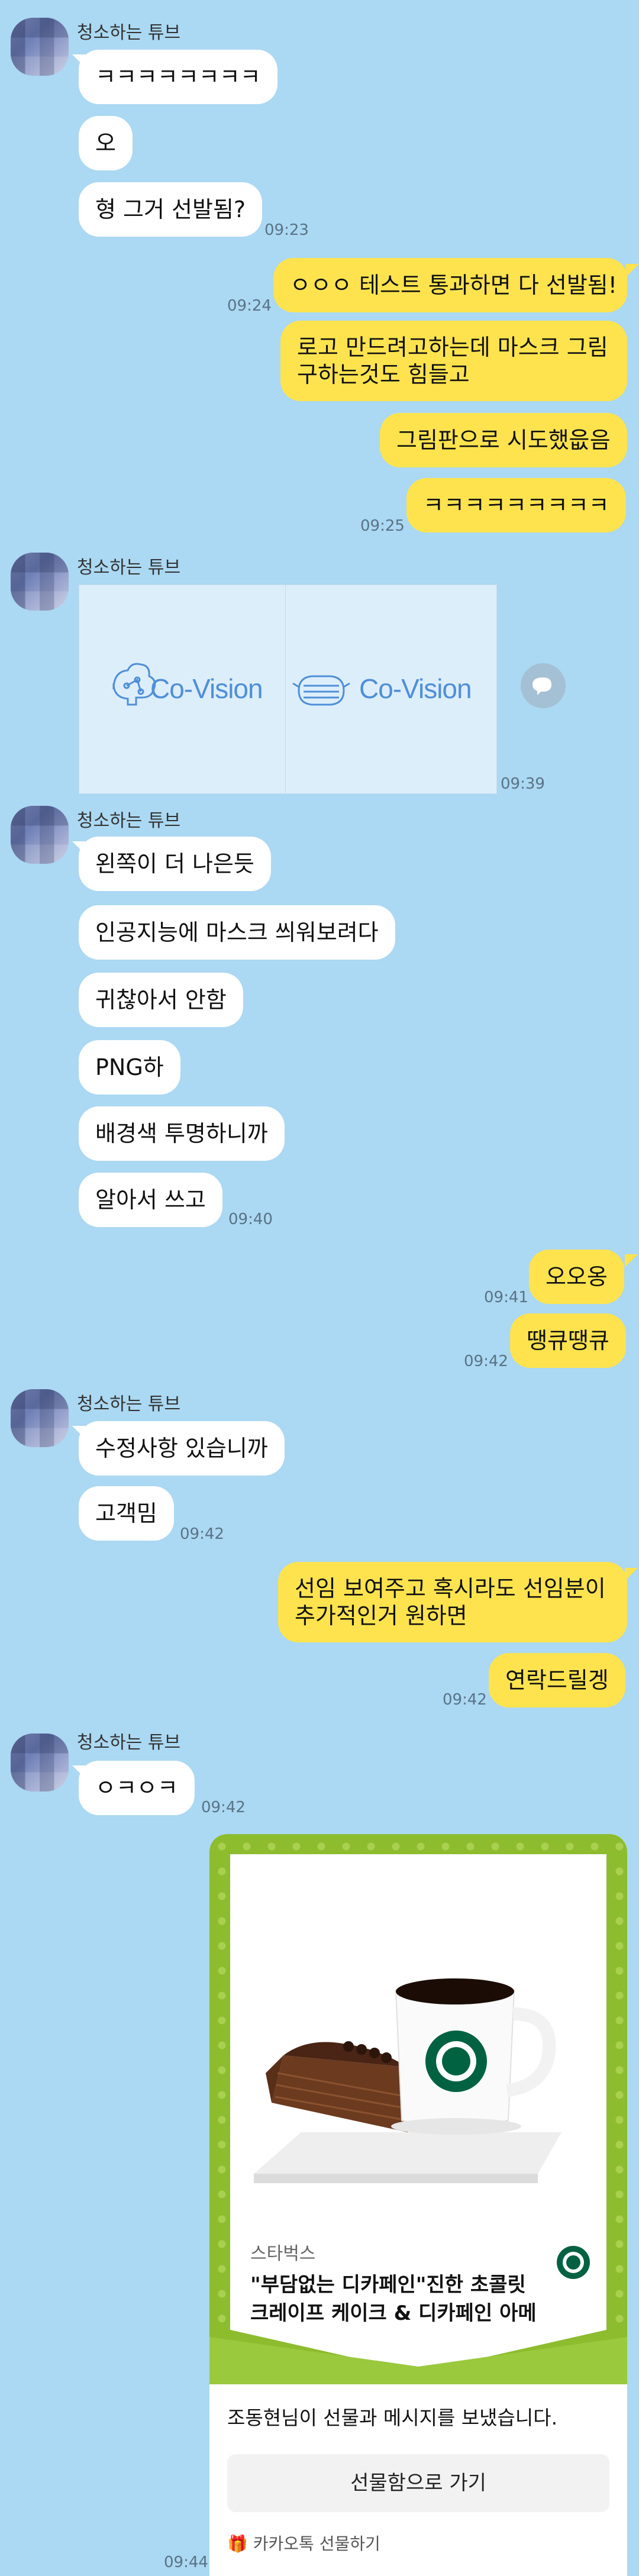  What do you see at coordinates (237, 932) in the screenshot?
I see `message-bubble: 인공지능에 마스크 씌워보려다` at bounding box center [237, 932].